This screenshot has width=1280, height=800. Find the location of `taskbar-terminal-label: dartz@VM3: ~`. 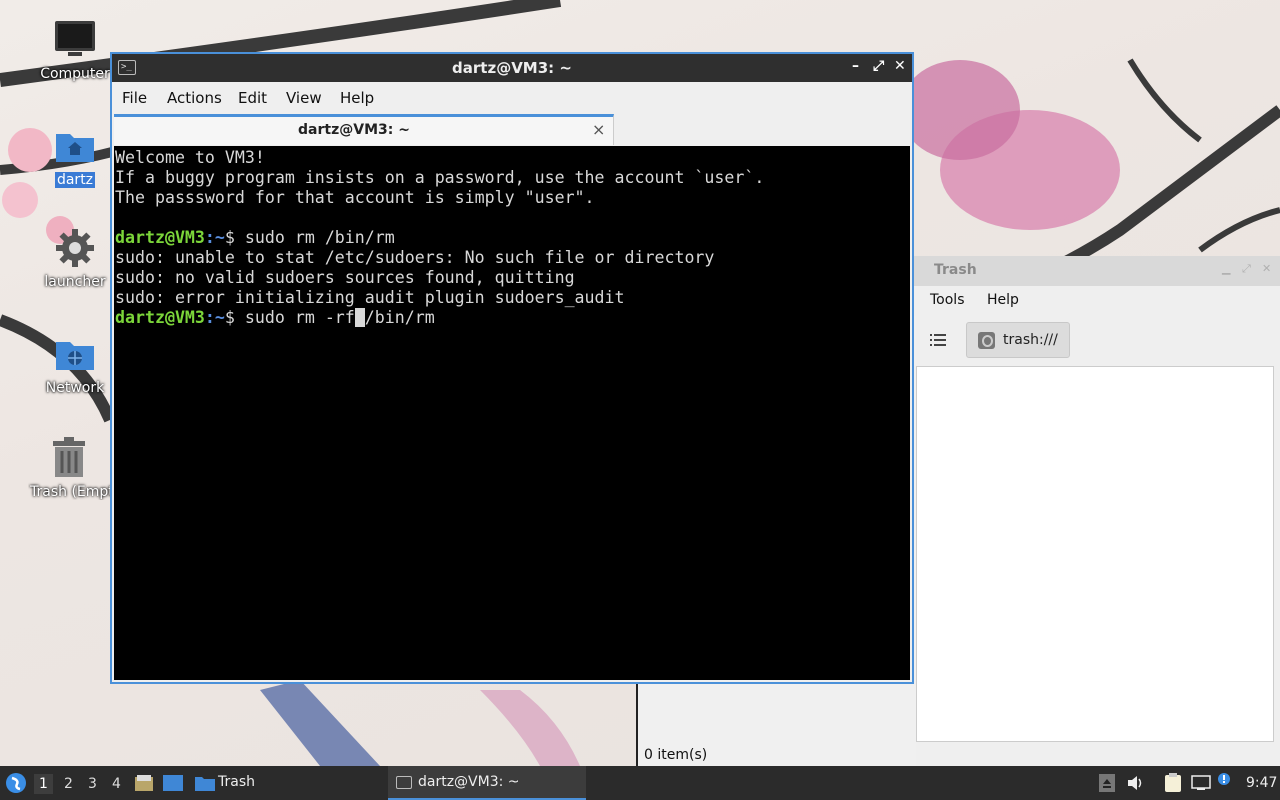

taskbar-terminal-label: dartz@VM3: ~ is located at coordinates (469, 782).